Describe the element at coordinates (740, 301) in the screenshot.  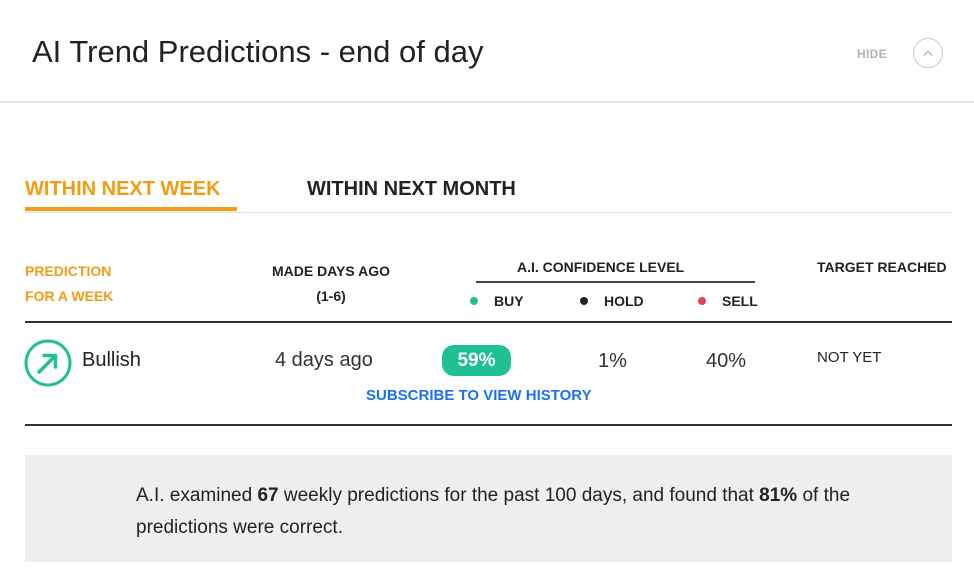
I see `legend-sell-label: SELL` at that location.